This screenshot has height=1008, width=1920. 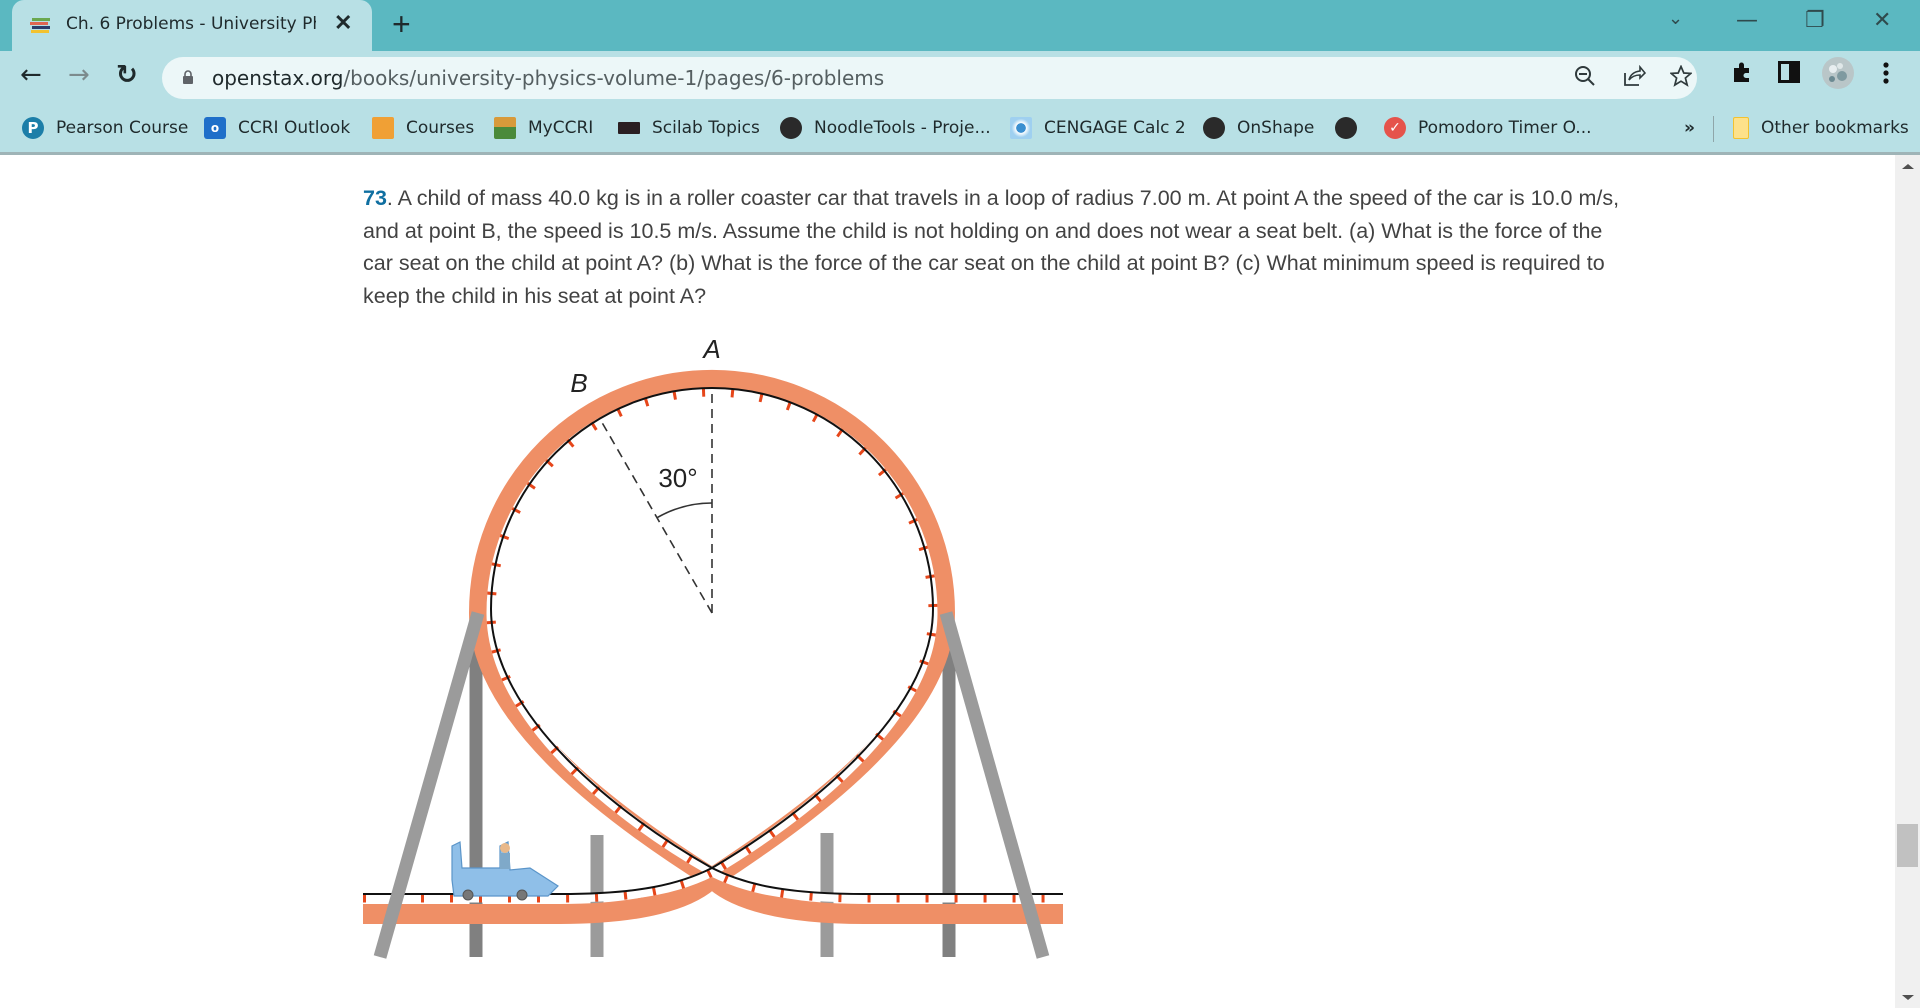 I want to click on bookmark-courses: Courses, so click(x=423, y=128).